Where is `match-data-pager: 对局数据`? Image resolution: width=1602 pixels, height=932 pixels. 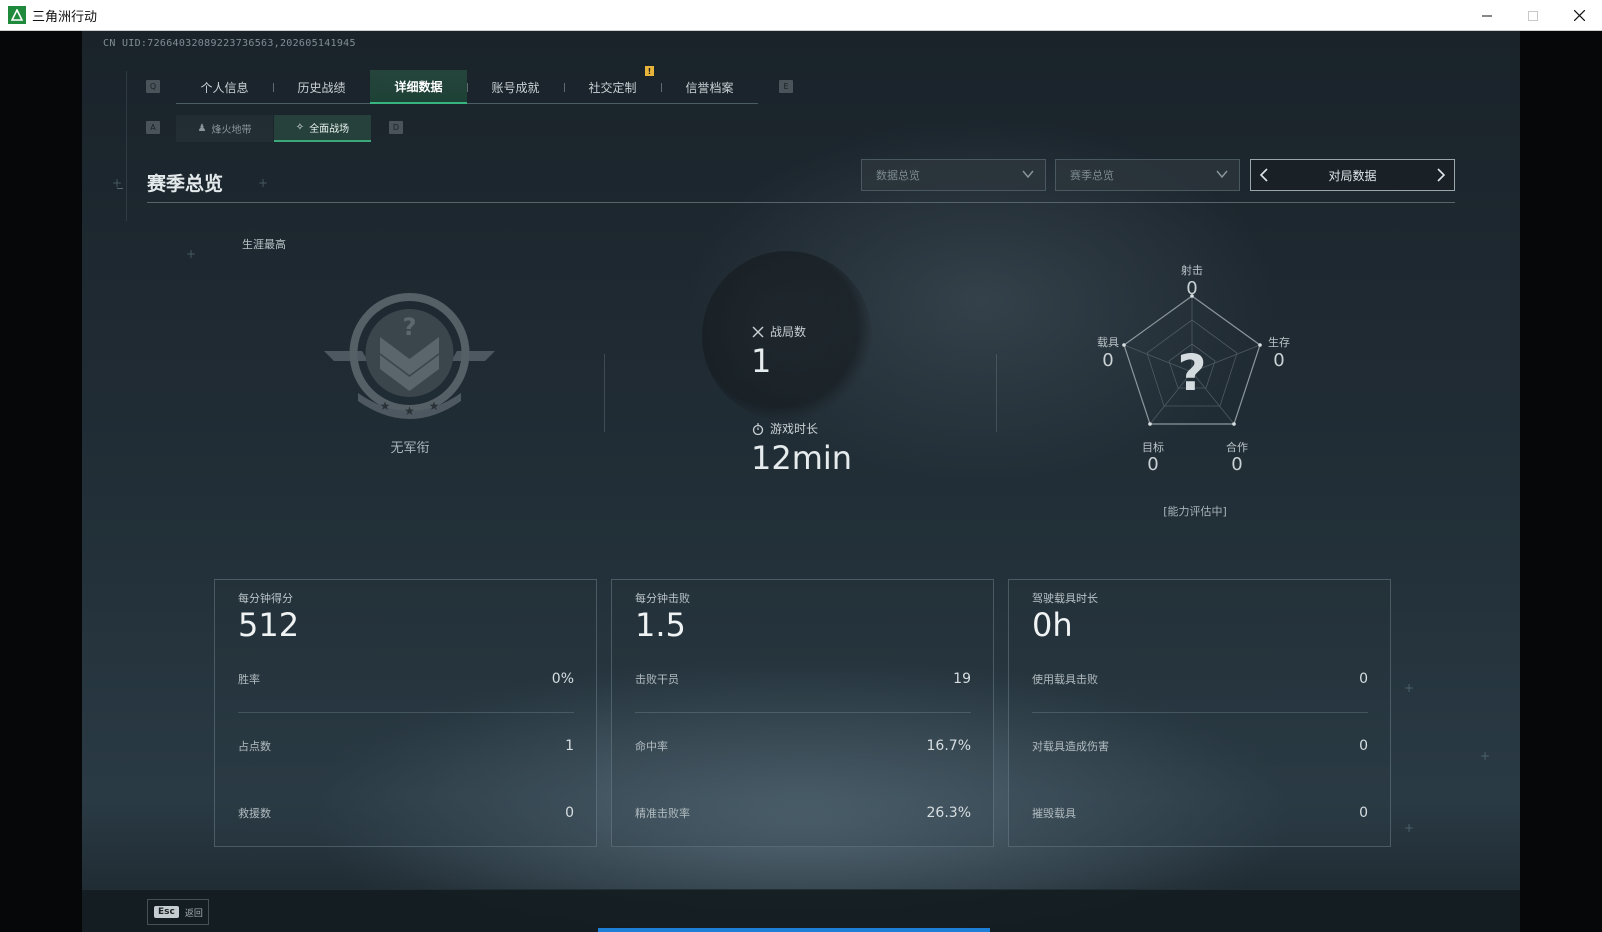 match-data-pager: 对局数据 is located at coordinates (1352, 175).